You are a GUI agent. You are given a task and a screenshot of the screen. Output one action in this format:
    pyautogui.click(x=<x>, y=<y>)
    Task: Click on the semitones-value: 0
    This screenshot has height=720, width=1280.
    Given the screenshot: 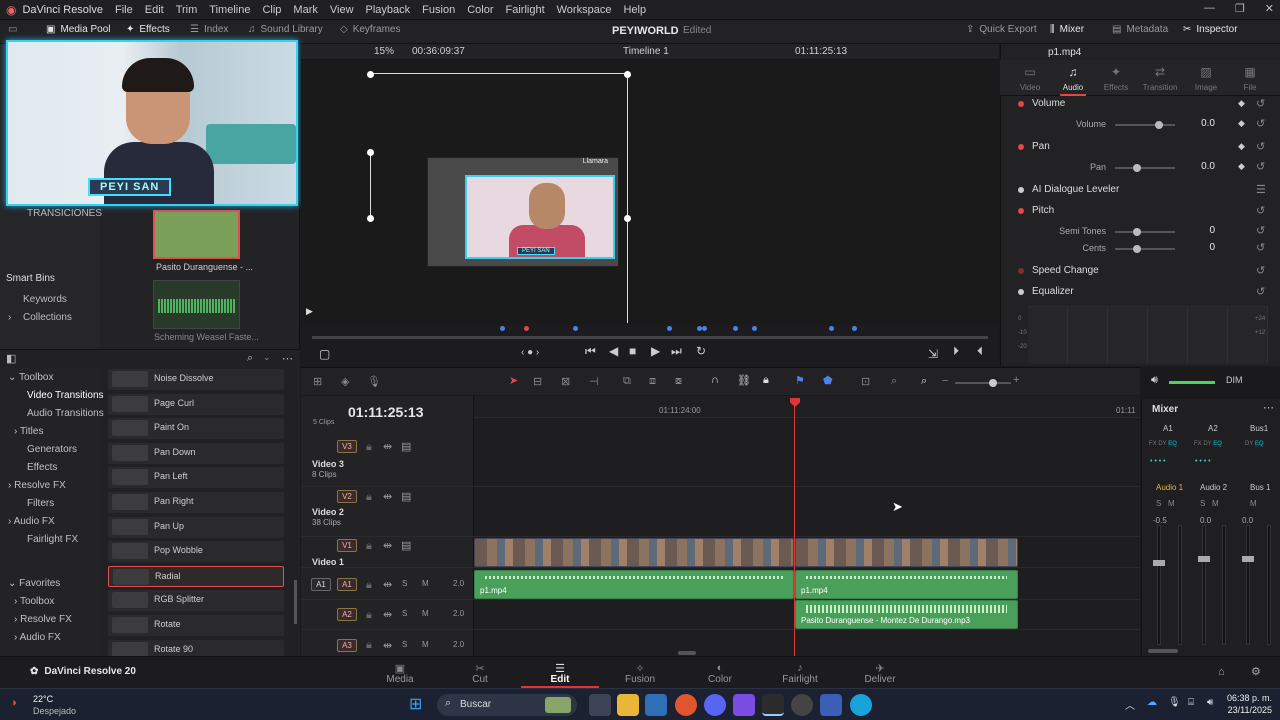 What is the action you would take?
    pyautogui.click(x=1200, y=230)
    